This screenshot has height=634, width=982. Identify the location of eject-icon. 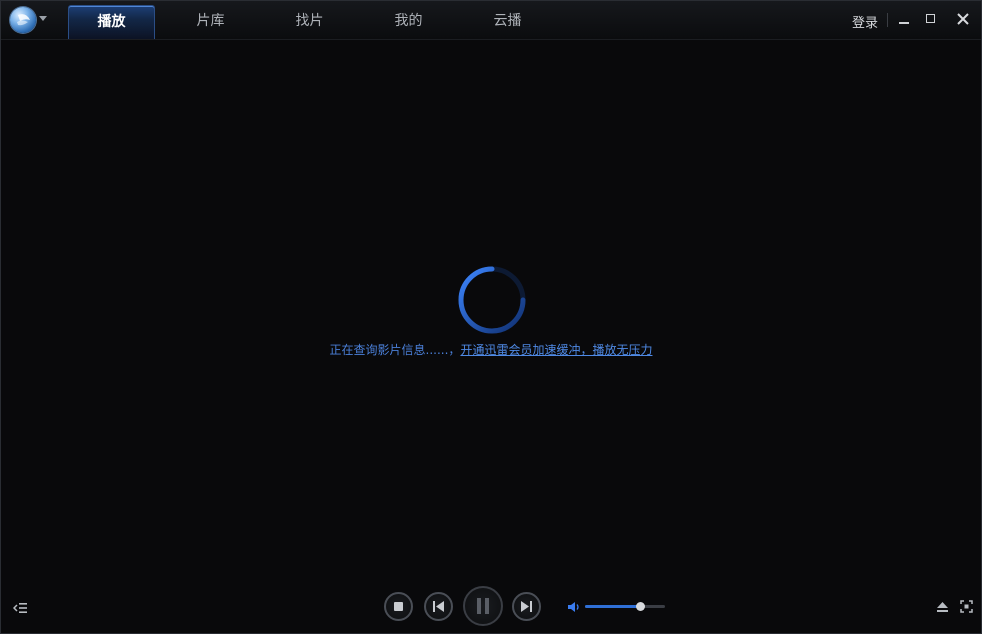
(942, 607).